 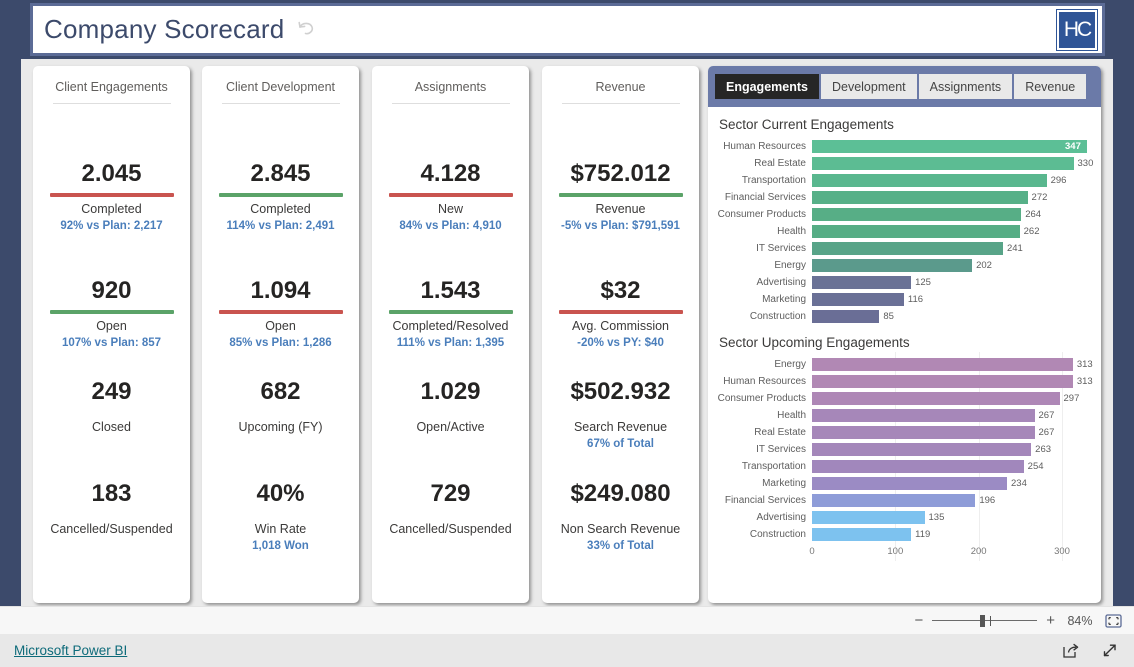 What do you see at coordinates (281, 413) in the screenshot?
I see `kpi-bar-placeholder` at bounding box center [281, 413].